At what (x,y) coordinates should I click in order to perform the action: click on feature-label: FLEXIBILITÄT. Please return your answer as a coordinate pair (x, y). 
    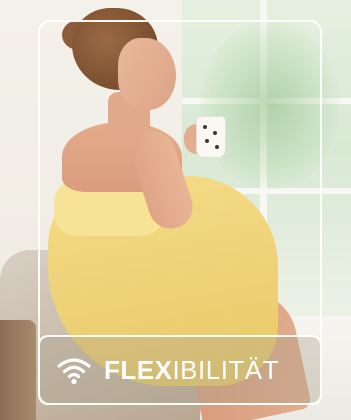
    Looking at the image, I should click on (180, 370).